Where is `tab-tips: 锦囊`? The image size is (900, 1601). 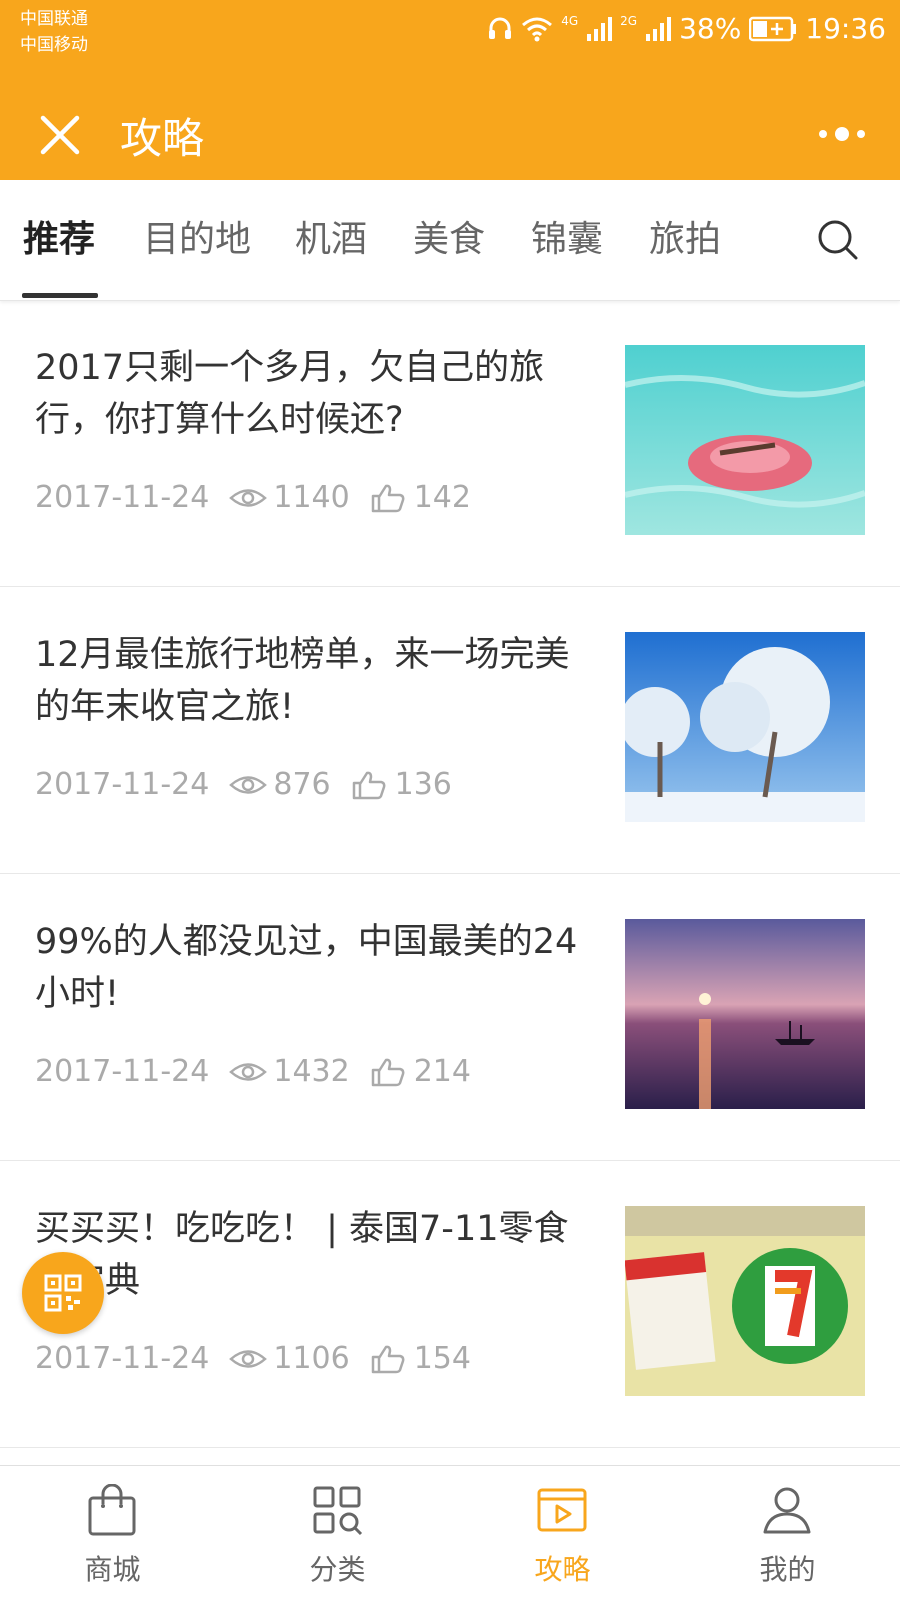 tab-tips: 锦囊 is located at coordinates (567, 236).